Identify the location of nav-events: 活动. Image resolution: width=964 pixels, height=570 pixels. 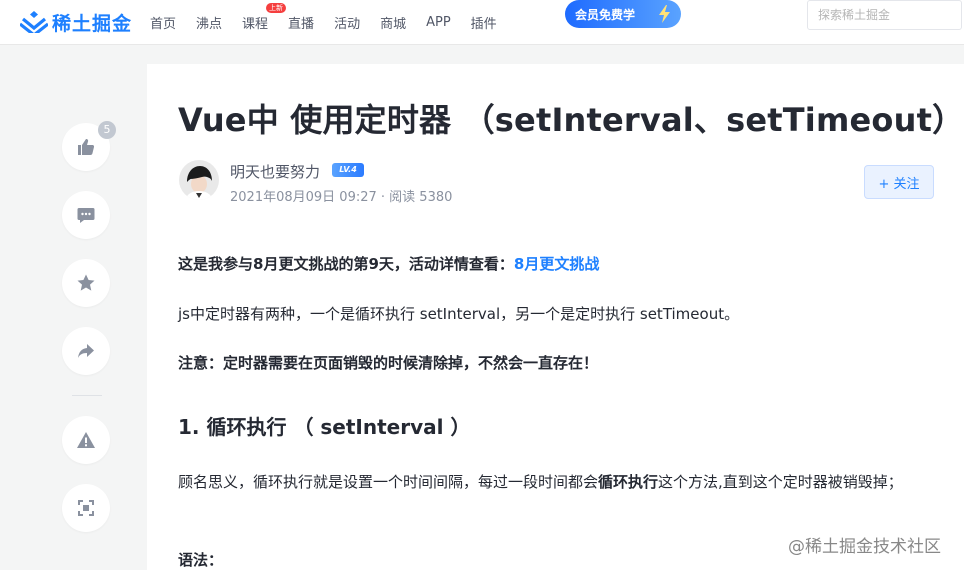
(347, 22).